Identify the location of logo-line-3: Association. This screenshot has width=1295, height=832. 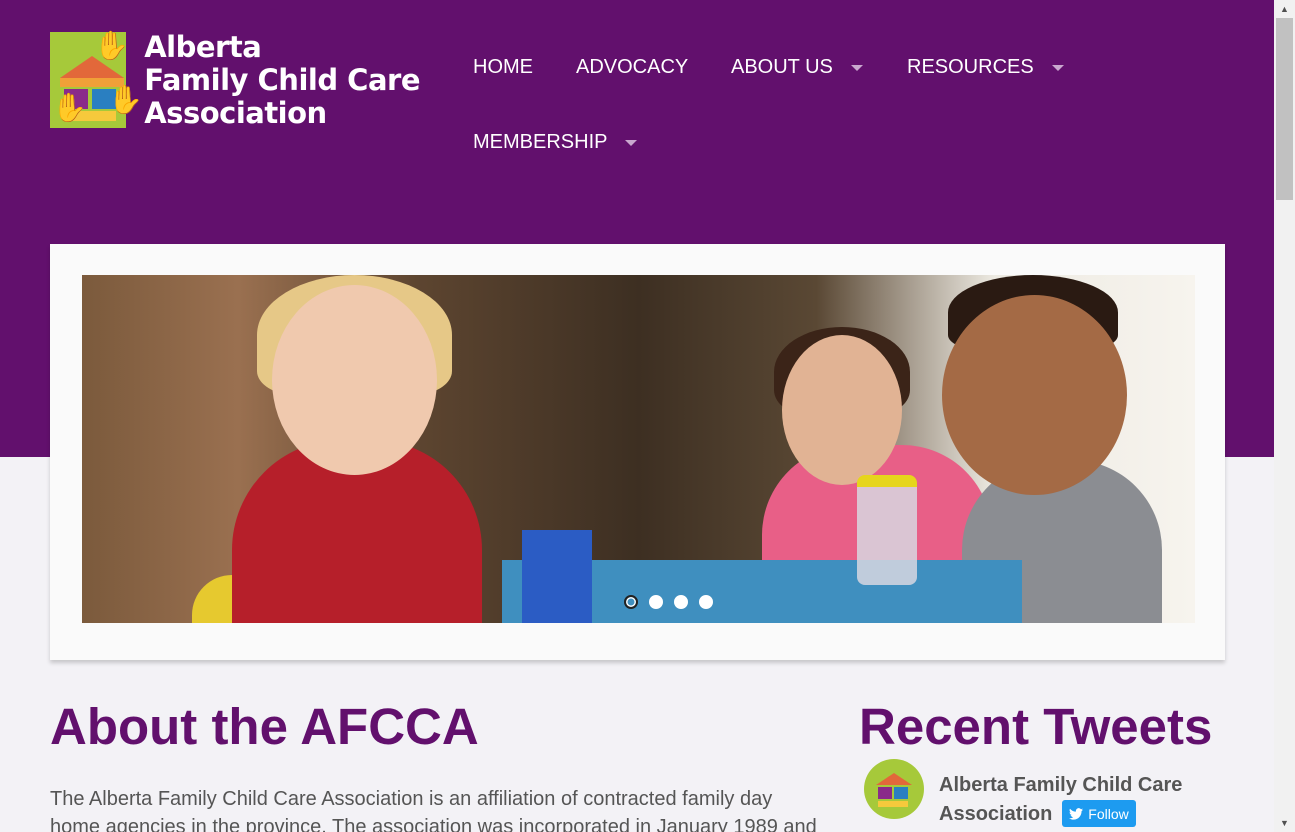
(235, 112).